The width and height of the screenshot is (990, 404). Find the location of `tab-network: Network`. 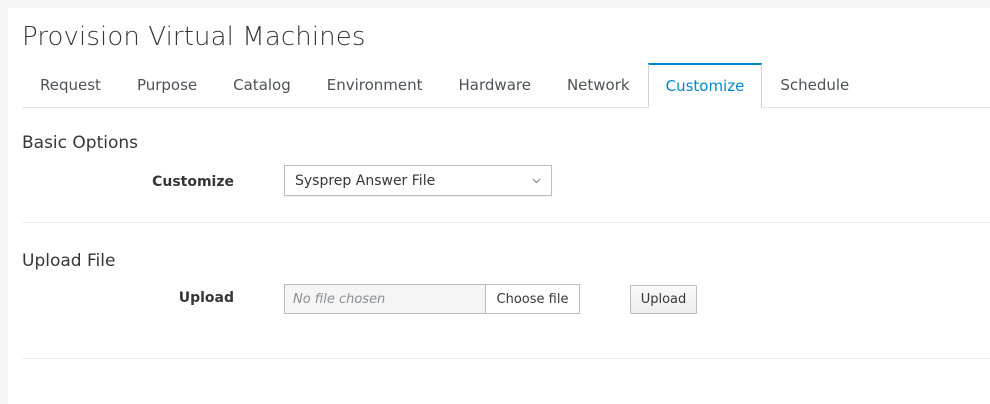

tab-network: Network is located at coordinates (598, 85).